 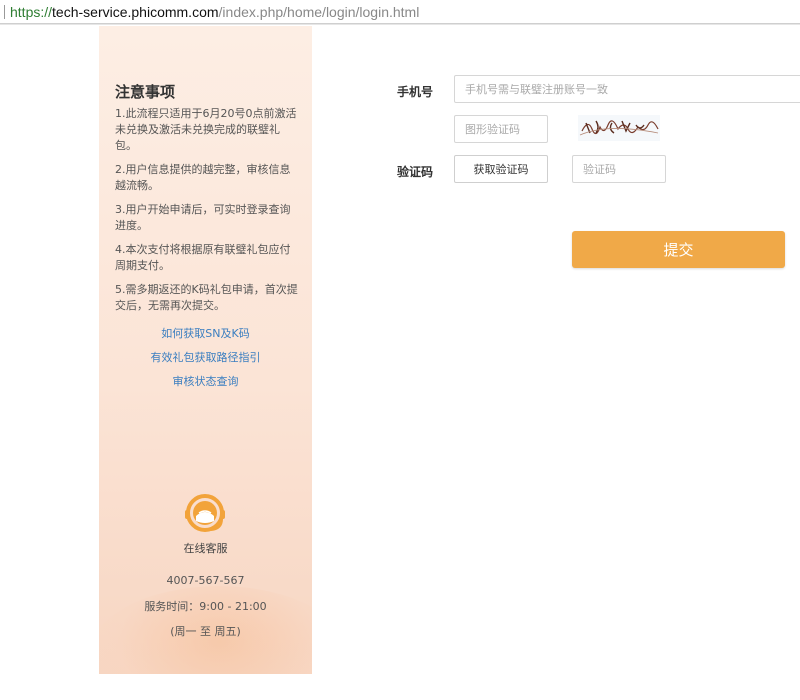 I want to click on service-days: (周一 至 周五), so click(x=205, y=631).